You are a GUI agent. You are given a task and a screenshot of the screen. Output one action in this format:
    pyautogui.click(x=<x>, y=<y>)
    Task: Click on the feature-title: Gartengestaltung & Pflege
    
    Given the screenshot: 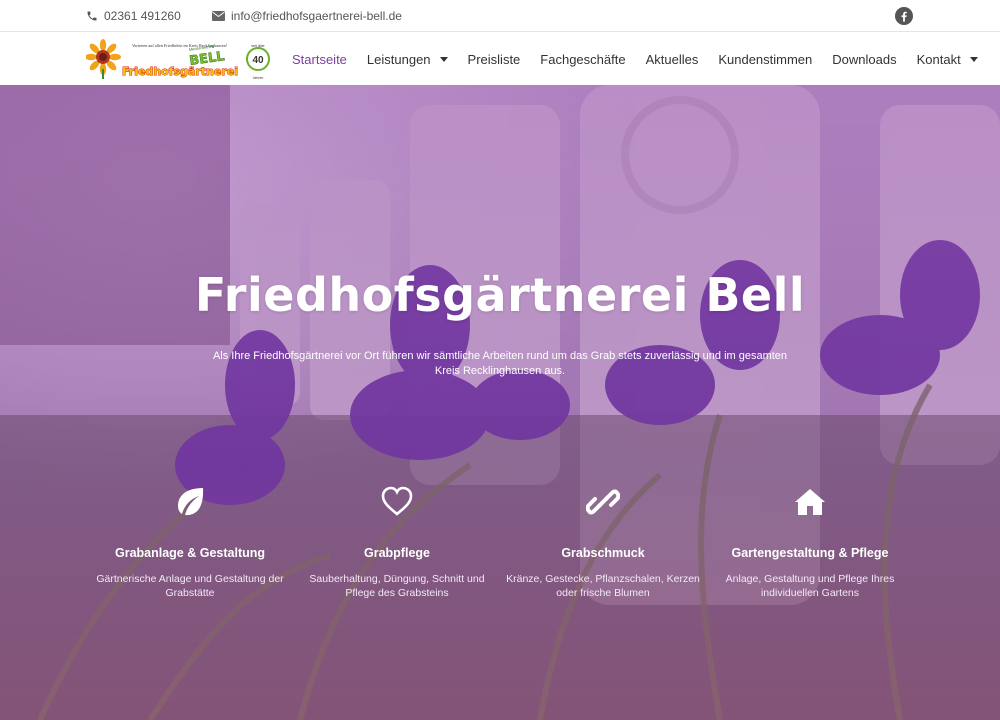 What is the action you would take?
    pyautogui.click(x=810, y=553)
    